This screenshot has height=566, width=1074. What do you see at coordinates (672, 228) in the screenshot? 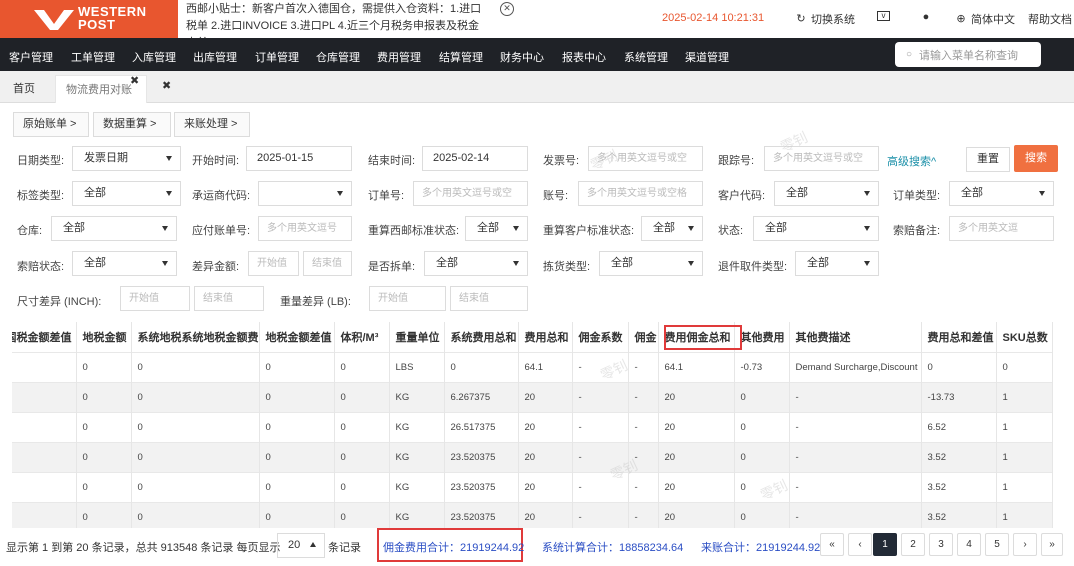
I see `recalc-customer-status-select: 全部` at bounding box center [672, 228].